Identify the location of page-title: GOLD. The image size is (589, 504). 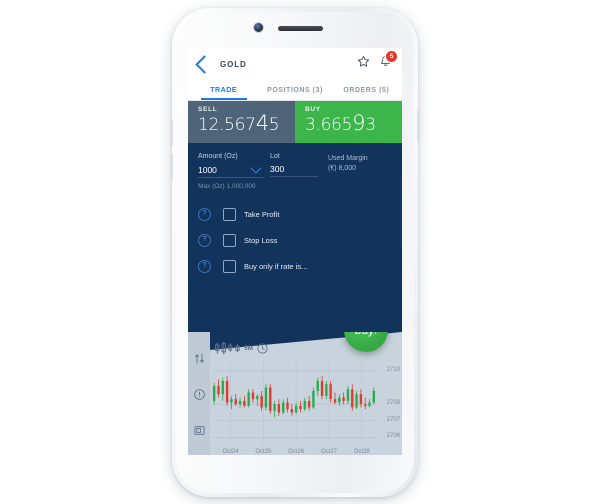
(233, 64).